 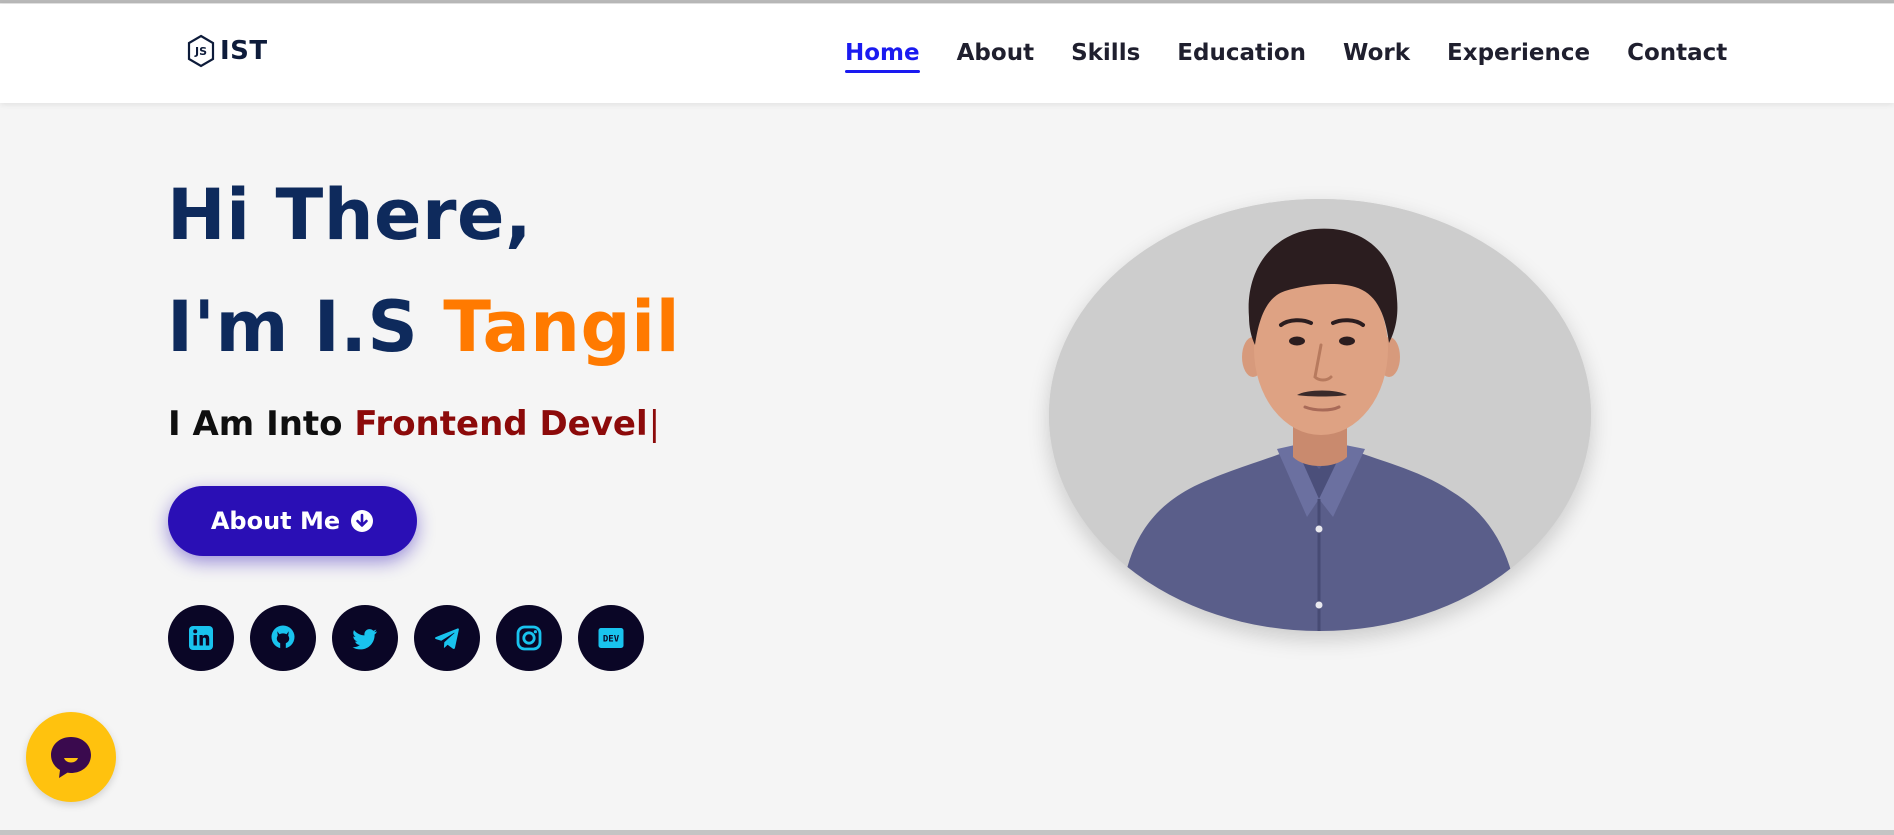 I want to click on chat-widget-button, so click(x=71, y=757).